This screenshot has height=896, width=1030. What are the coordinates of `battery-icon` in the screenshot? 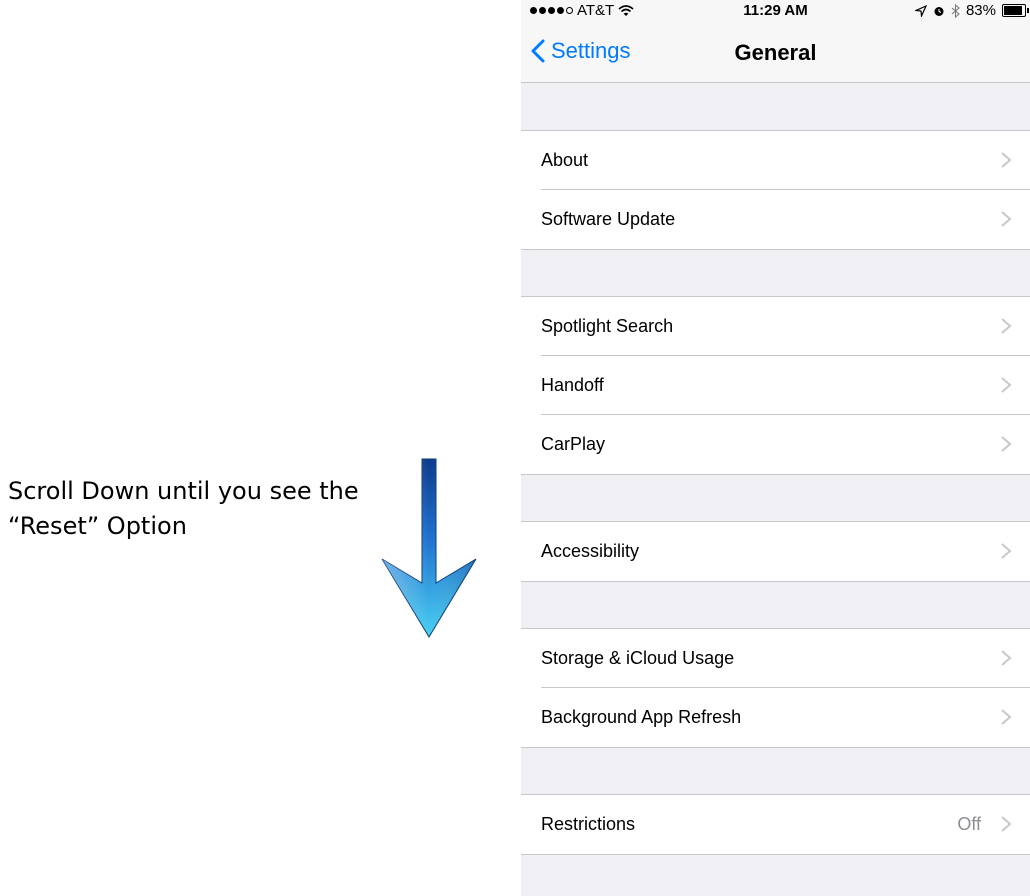 It's located at (1015, 10).